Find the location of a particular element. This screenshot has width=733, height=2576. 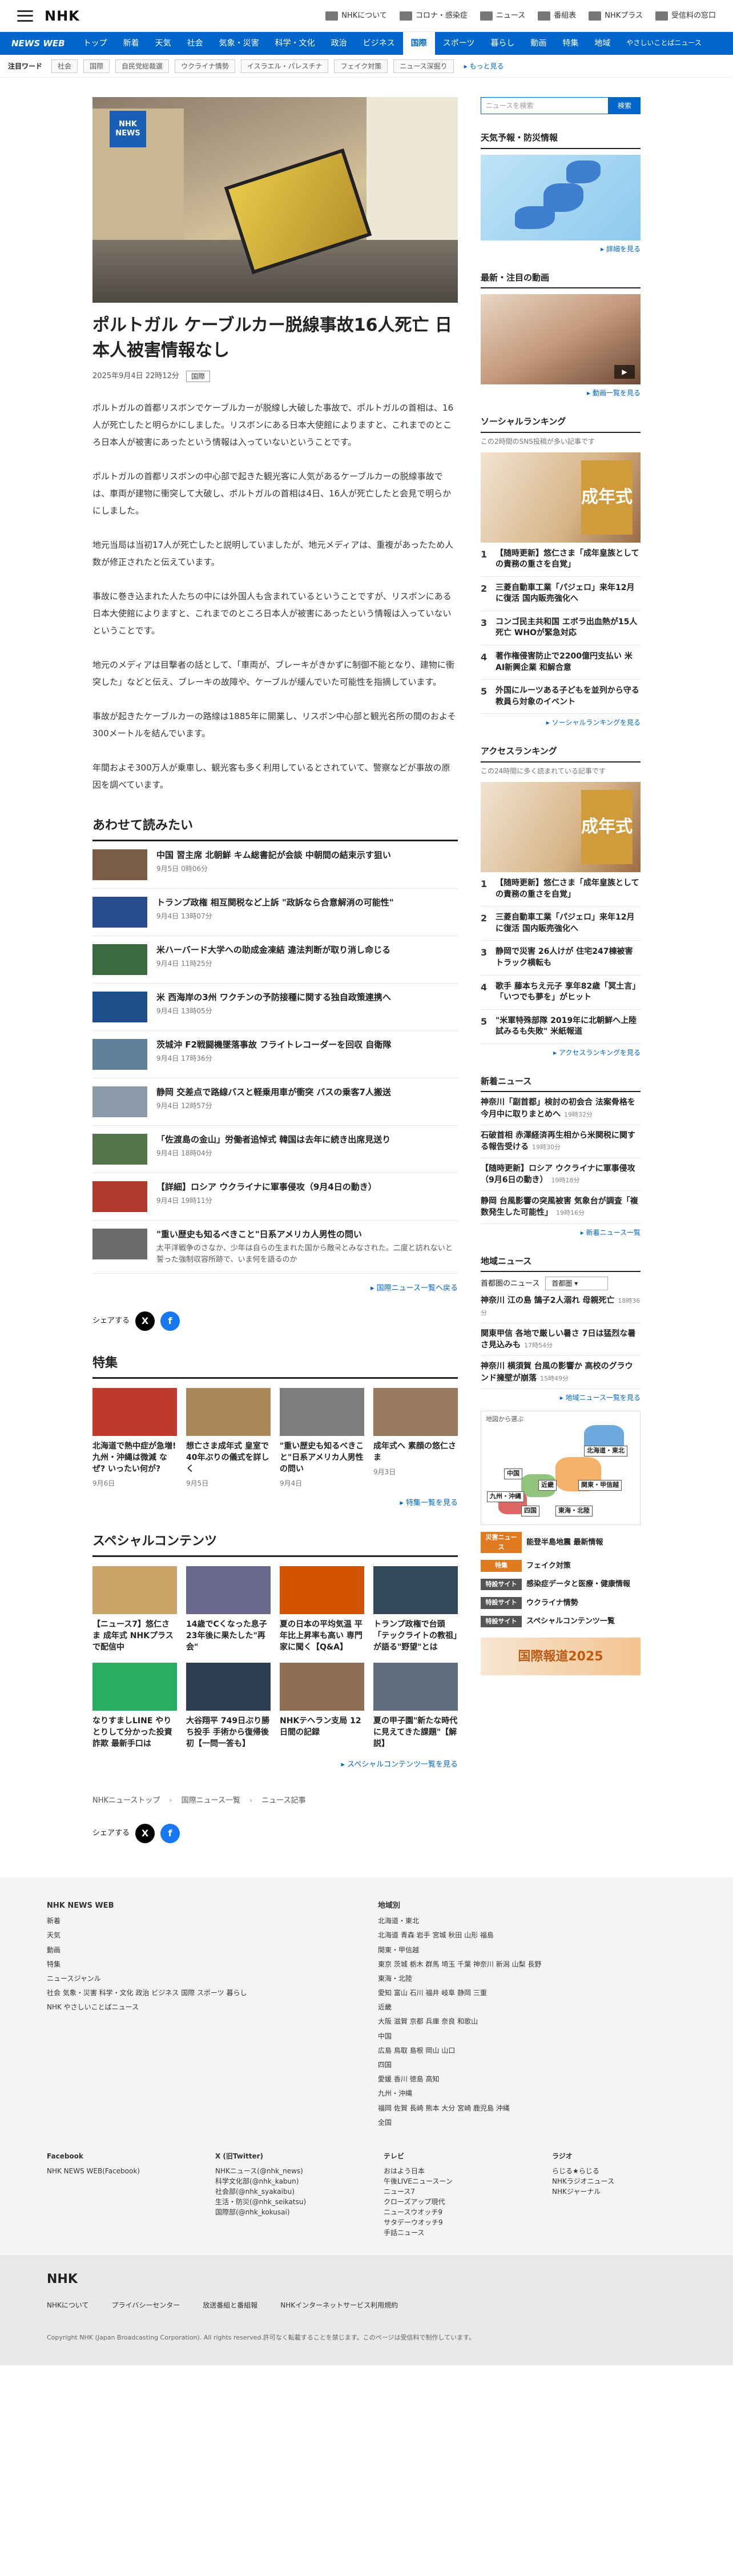

related-item: 米 西海岸の3州 ワクチンの予防接種に関する独自政策連携へ 9月4日 13時05分 is located at coordinates (275, 1007).